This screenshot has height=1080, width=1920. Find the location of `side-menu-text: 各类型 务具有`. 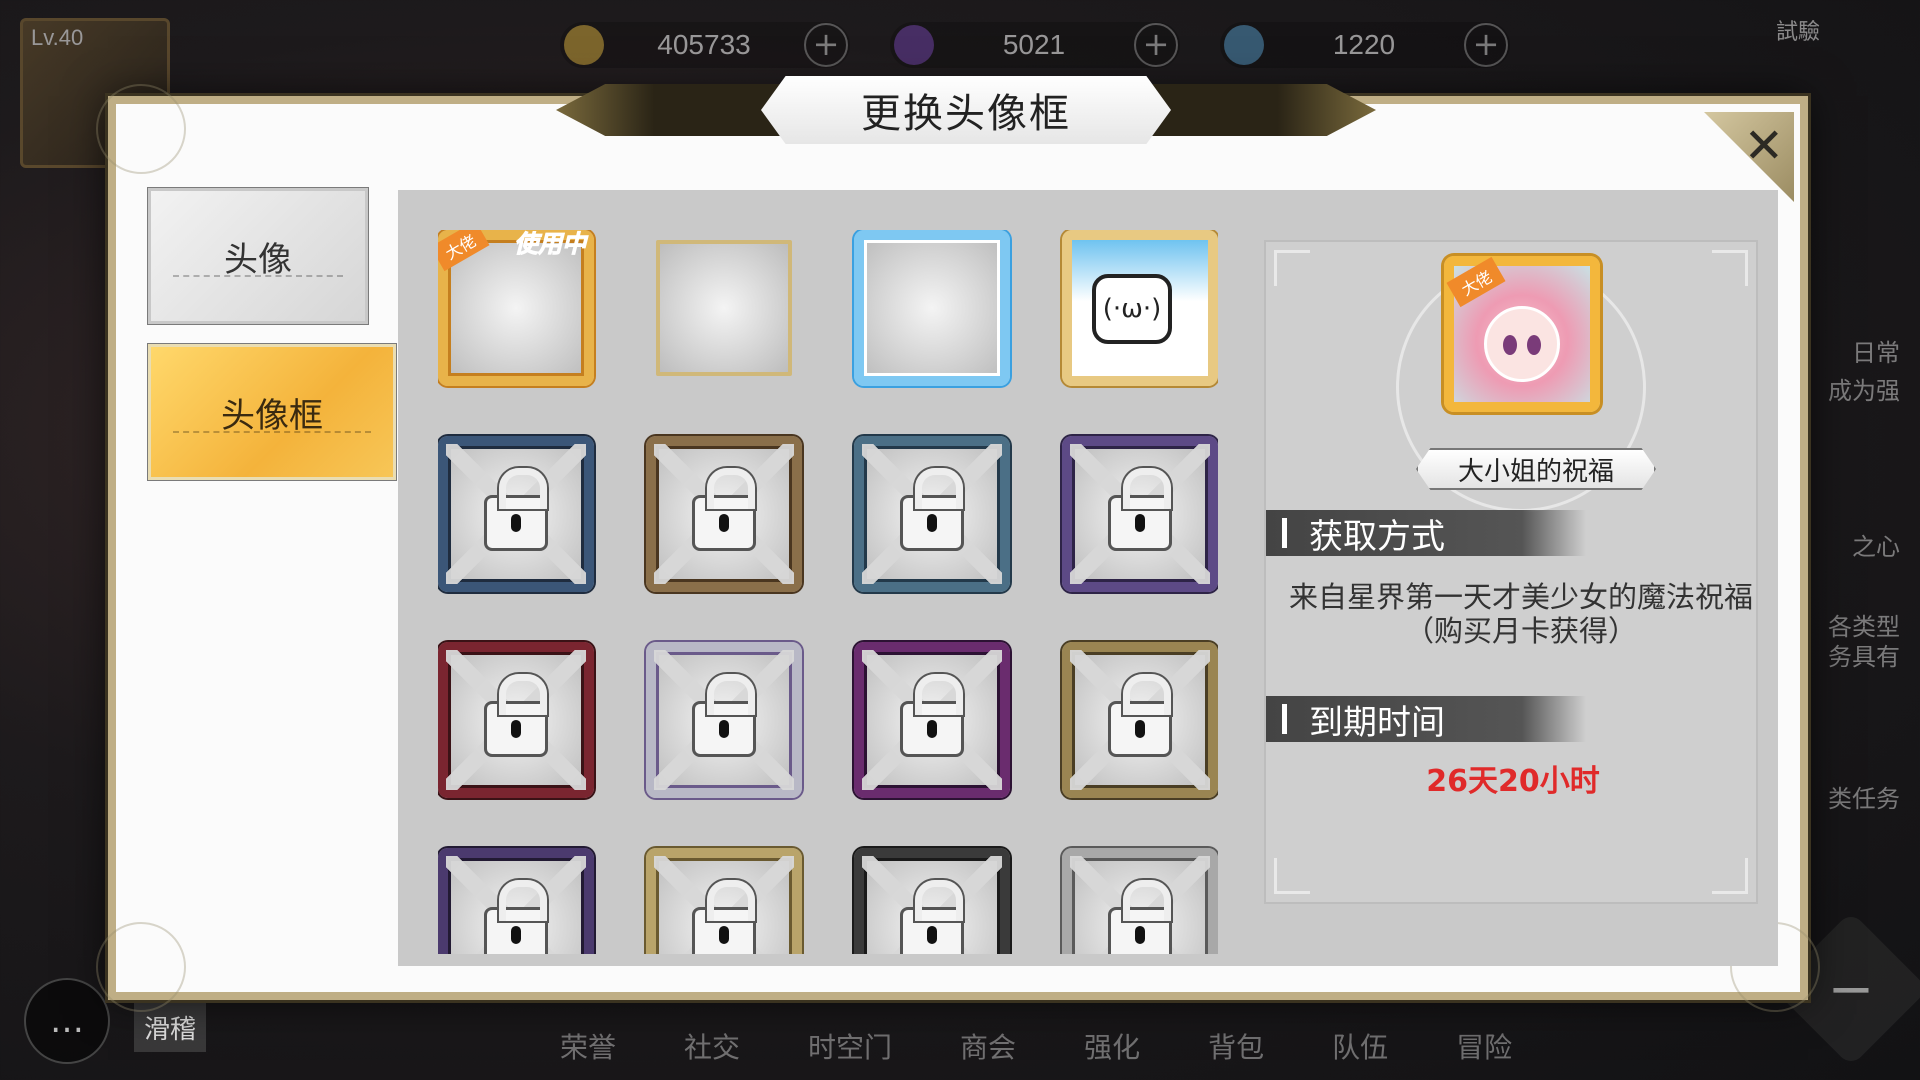

side-menu-text: 各类型 务具有 is located at coordinates (1864, 642).